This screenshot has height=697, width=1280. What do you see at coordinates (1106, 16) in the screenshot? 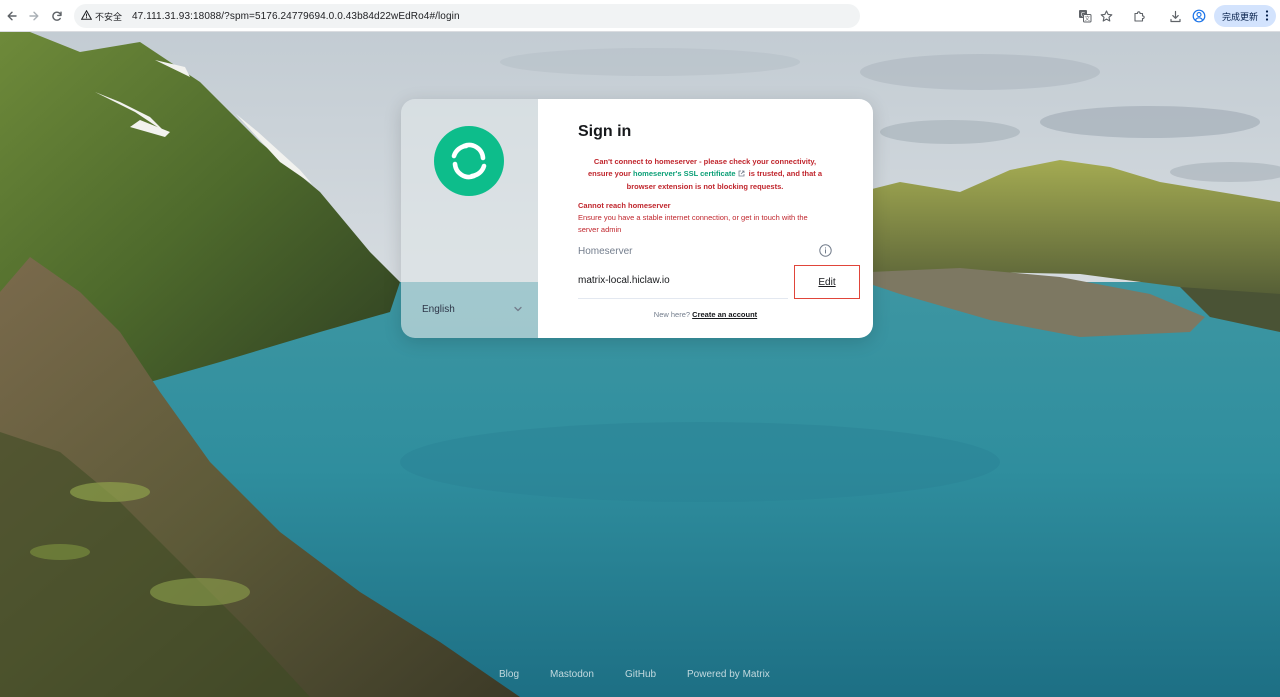
I see `star-icon` at bounding box center [1106, 16].